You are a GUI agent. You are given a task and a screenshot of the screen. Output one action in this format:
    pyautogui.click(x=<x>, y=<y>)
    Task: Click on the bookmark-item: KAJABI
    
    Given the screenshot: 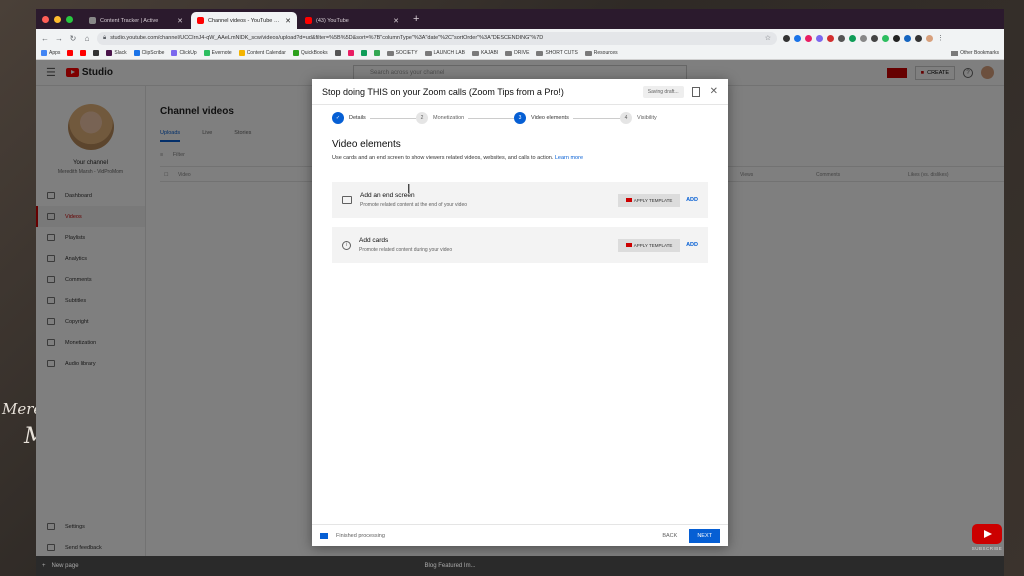 What is the action you would take?
    pyautogui.click(x=484, y=53)
    